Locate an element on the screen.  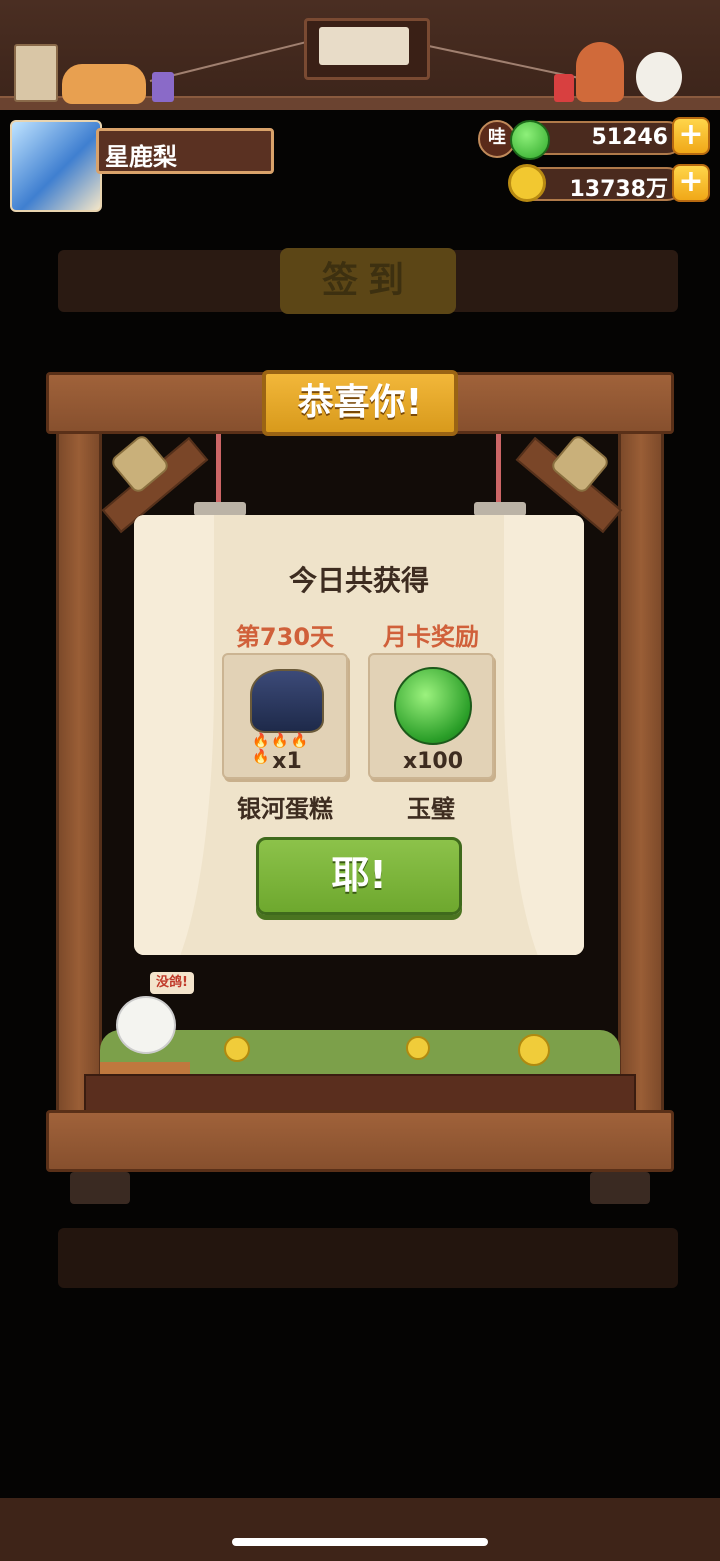
home-indicator is located at coordinates (360, 1542).